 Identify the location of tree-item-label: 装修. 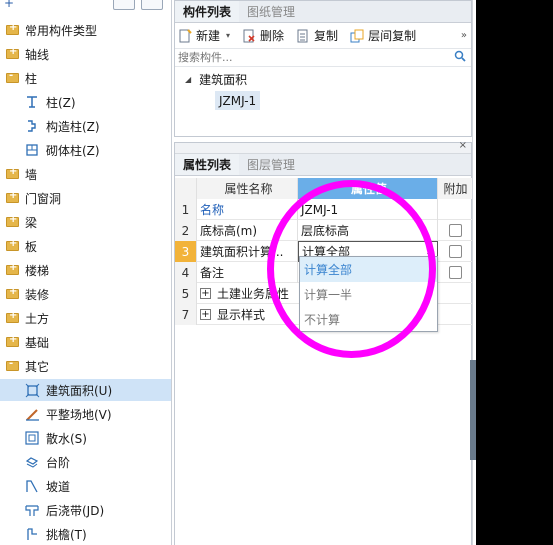
(37, 294).